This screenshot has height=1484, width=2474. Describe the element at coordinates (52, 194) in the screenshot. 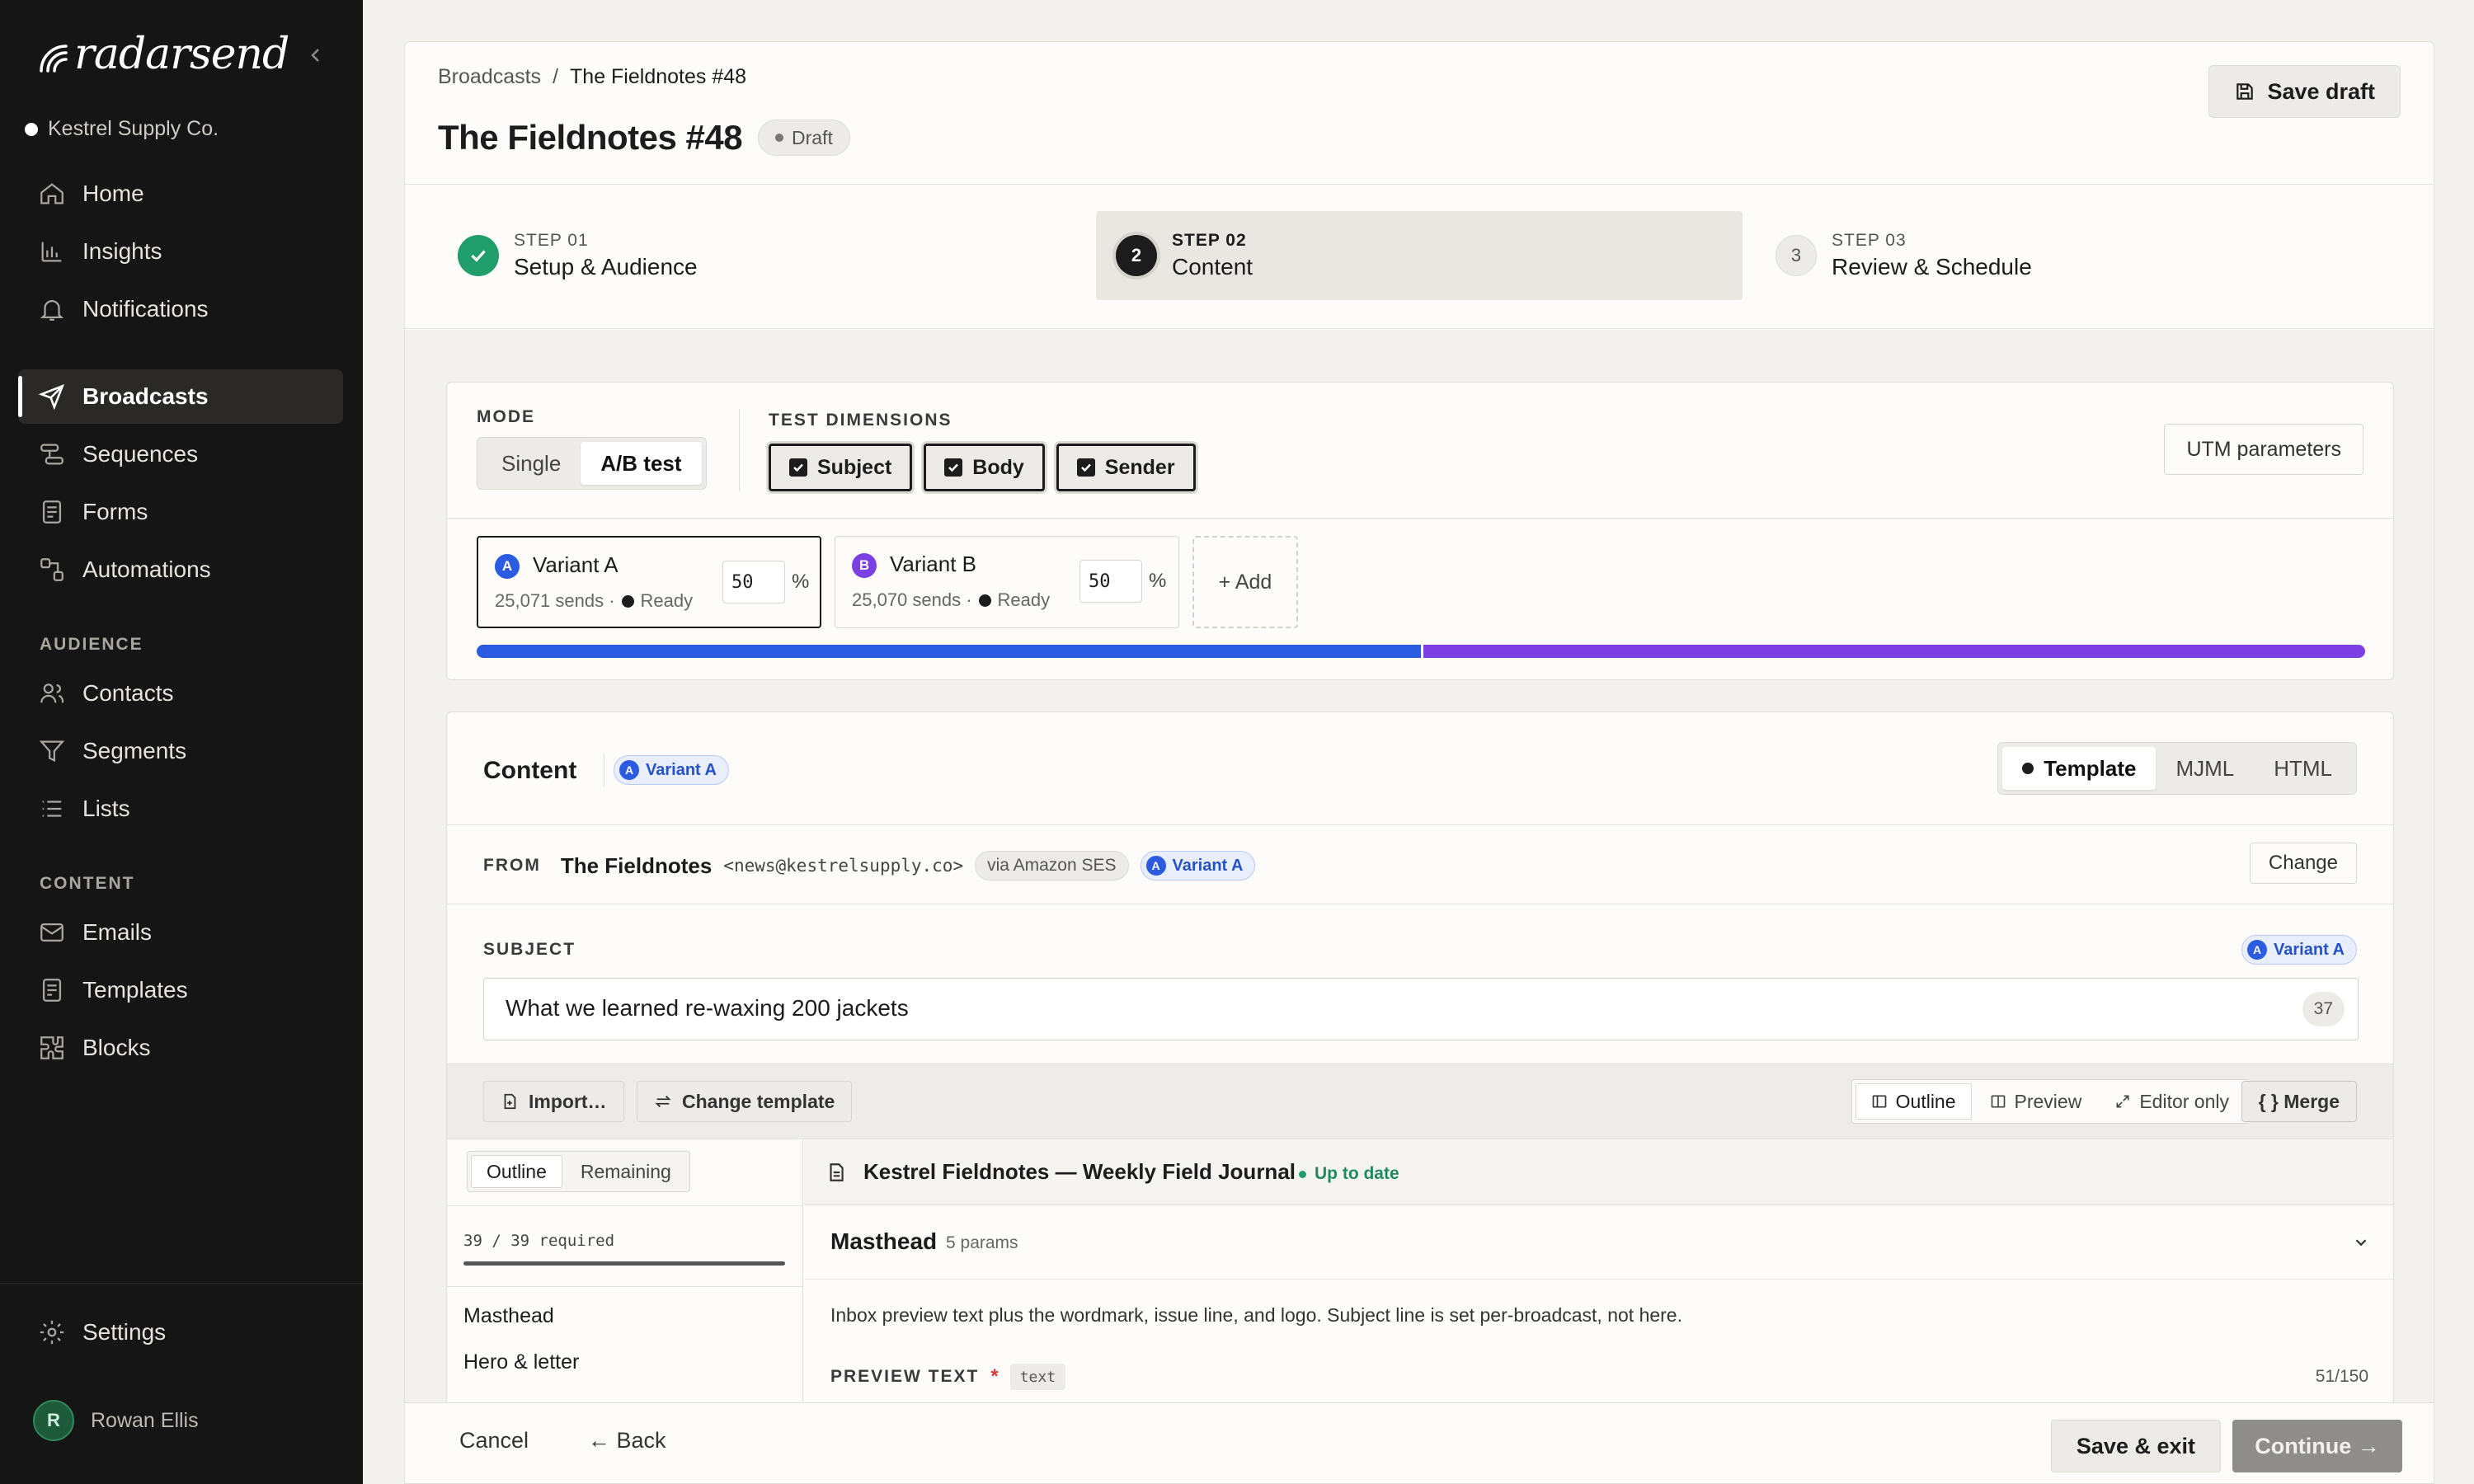

I see `home-icon` at that location.